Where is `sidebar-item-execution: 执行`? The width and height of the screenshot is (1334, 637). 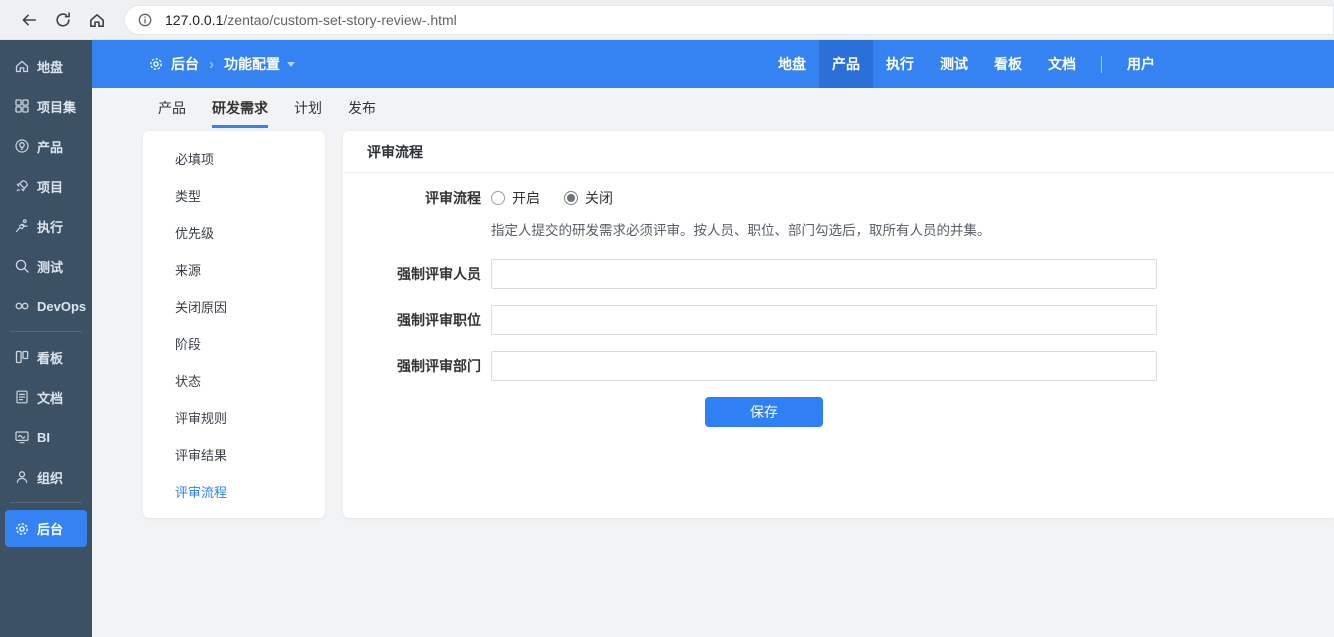
sidebar-item-execution: 执行 is located at coordinates (46, 226).